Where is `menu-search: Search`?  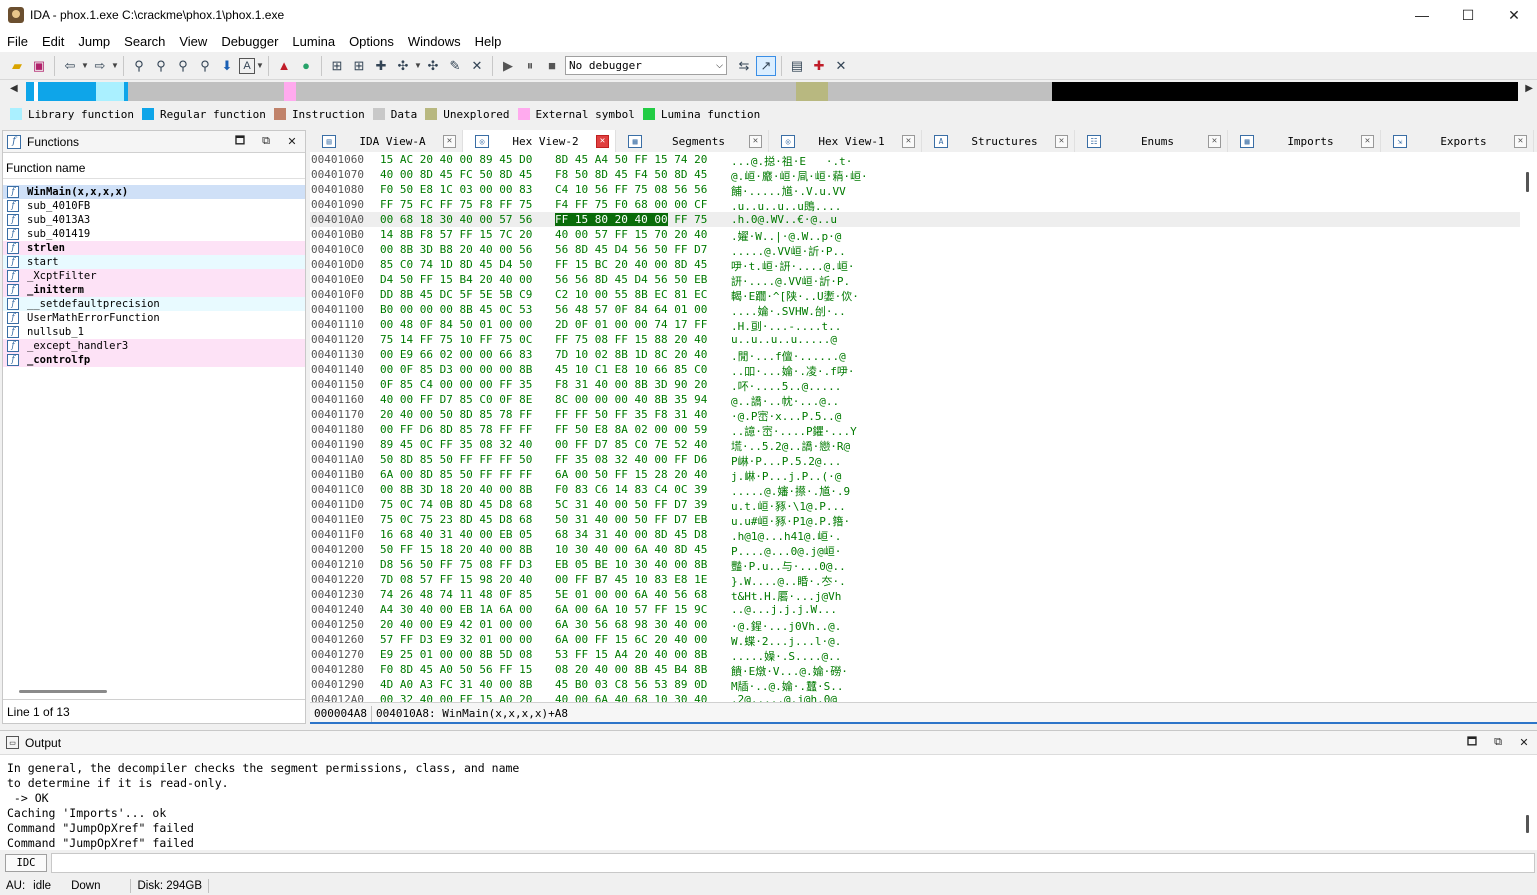
menu-search: Search is located at coordinates (144, 41).